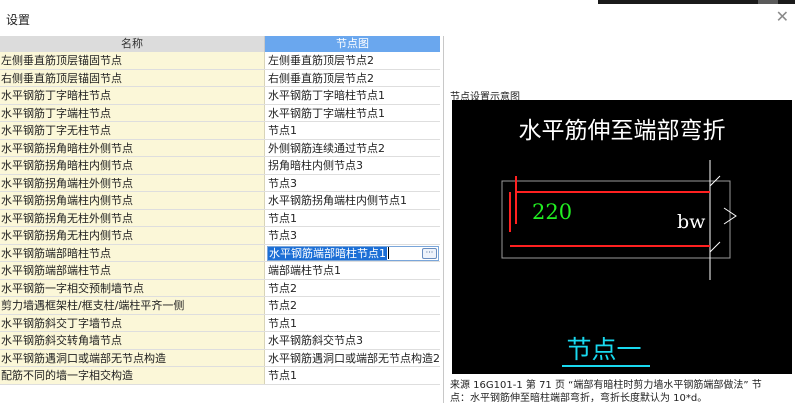 This screenshot has width=795, height=403. Describe the element at coordinates (132, 287) in the screenshot. I see `setting-name-cell: 水平钢筋一字相交预制墙节点` at that location.